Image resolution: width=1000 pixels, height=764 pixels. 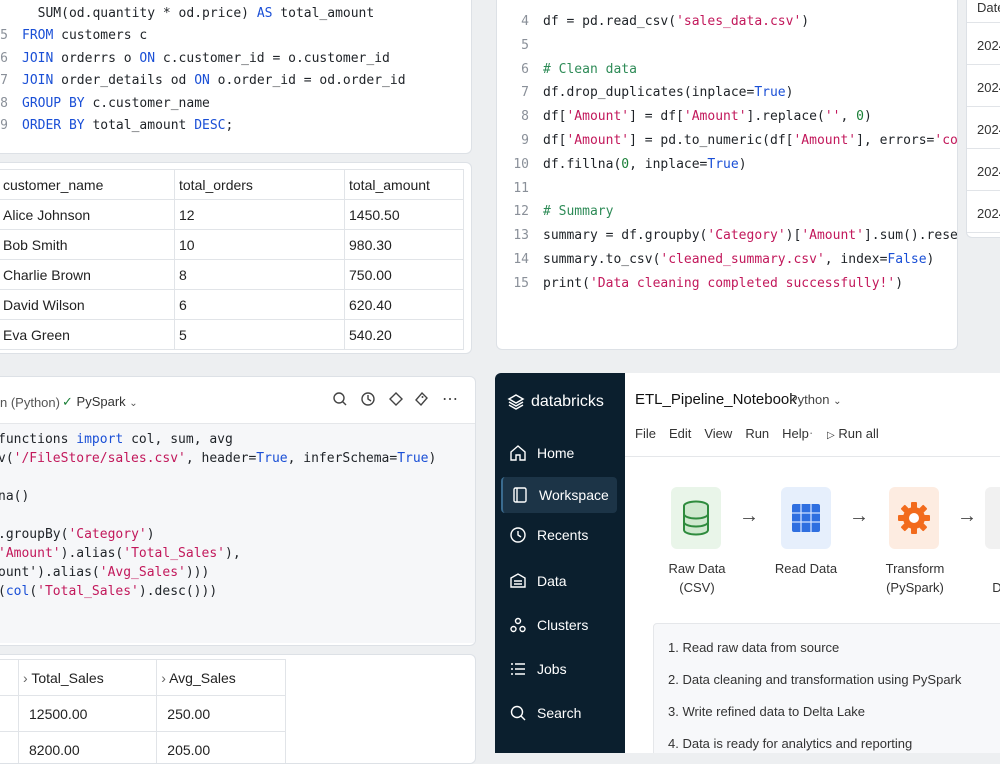 What do you see at coordinates (7, 458) in the screenshot?
I see `code-token: v(` at bounding box center [7, 458].